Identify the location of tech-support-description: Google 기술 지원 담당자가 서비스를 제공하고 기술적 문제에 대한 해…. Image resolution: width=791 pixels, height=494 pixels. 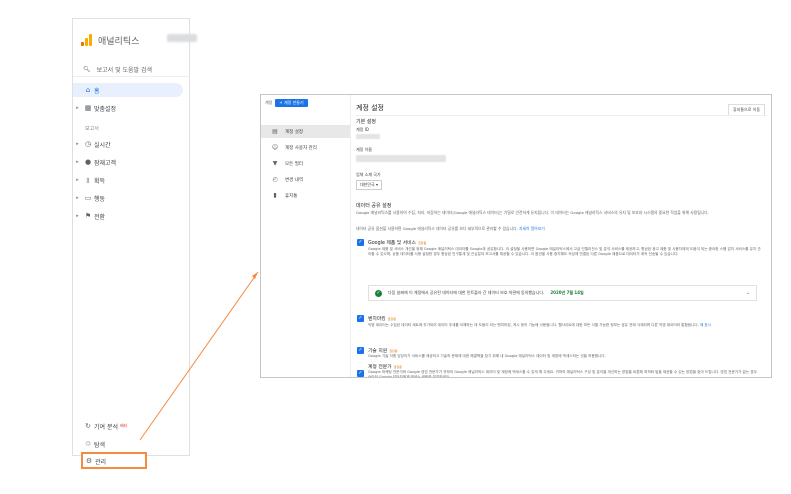
(487, 356).